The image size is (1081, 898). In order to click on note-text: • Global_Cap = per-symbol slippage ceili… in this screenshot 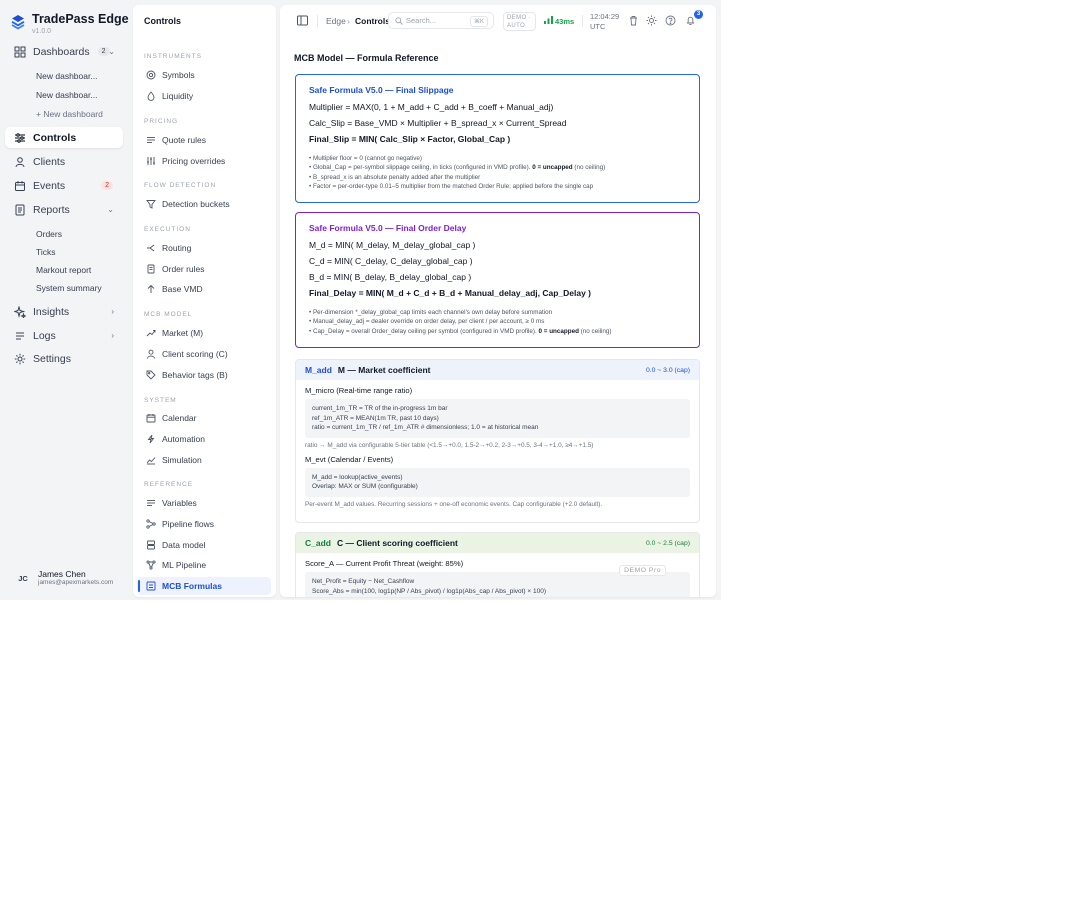, I will do `click(421, 168)`.